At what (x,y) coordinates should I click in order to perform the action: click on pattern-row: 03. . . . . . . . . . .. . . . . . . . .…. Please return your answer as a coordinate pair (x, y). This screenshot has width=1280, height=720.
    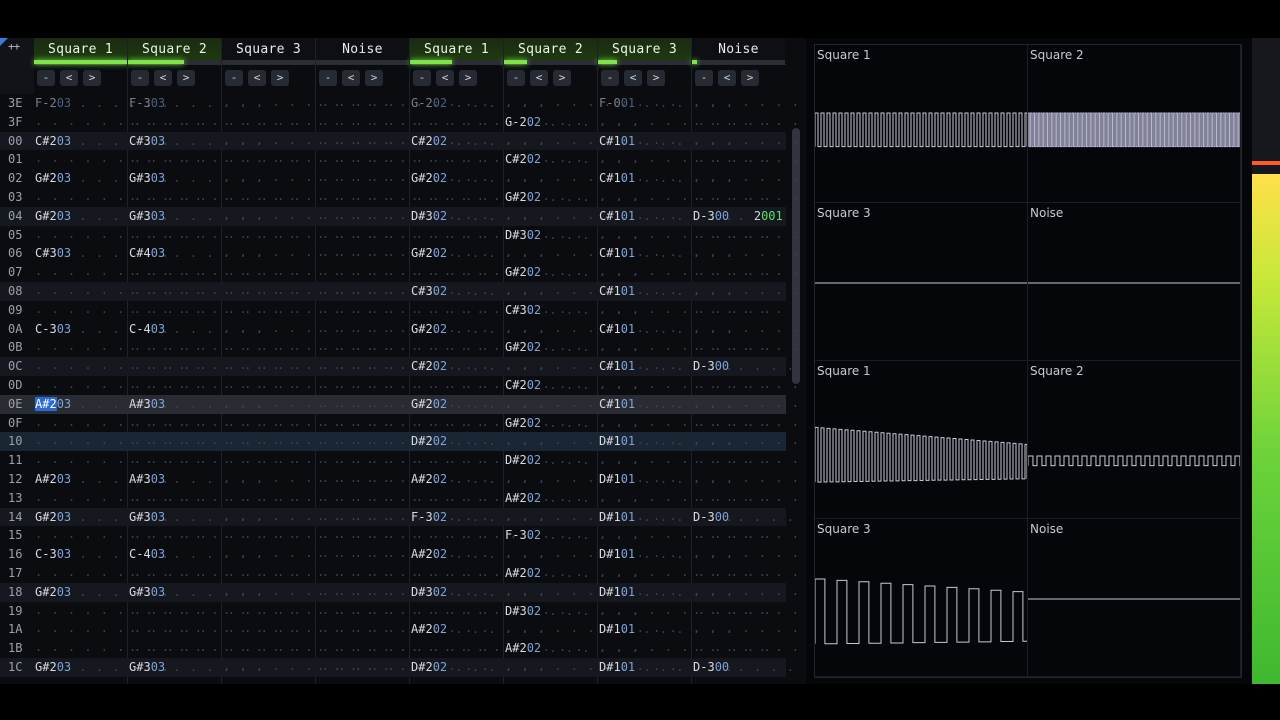
    Looking at the image, I should click on (399, 197).